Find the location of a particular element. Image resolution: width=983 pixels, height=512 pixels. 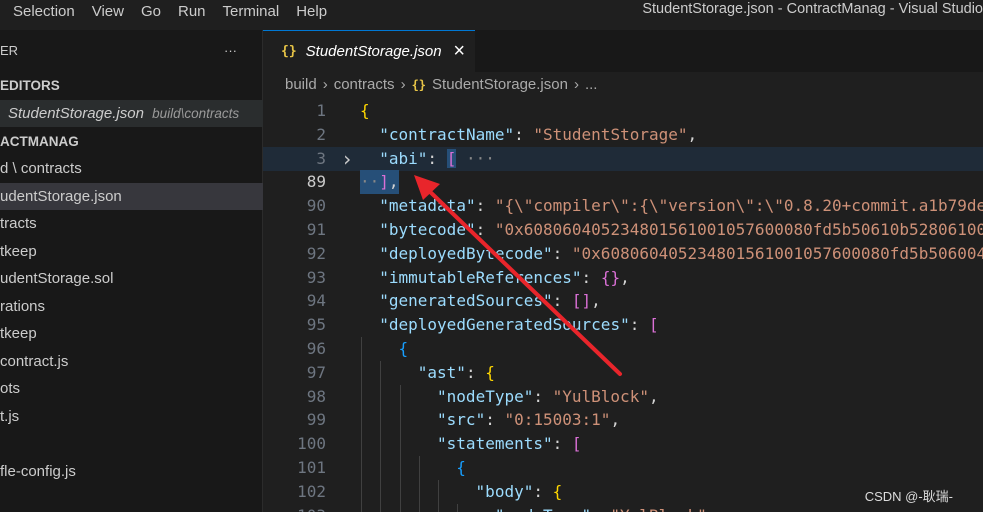

annotation-arrow is located at coordinates (518, 275).